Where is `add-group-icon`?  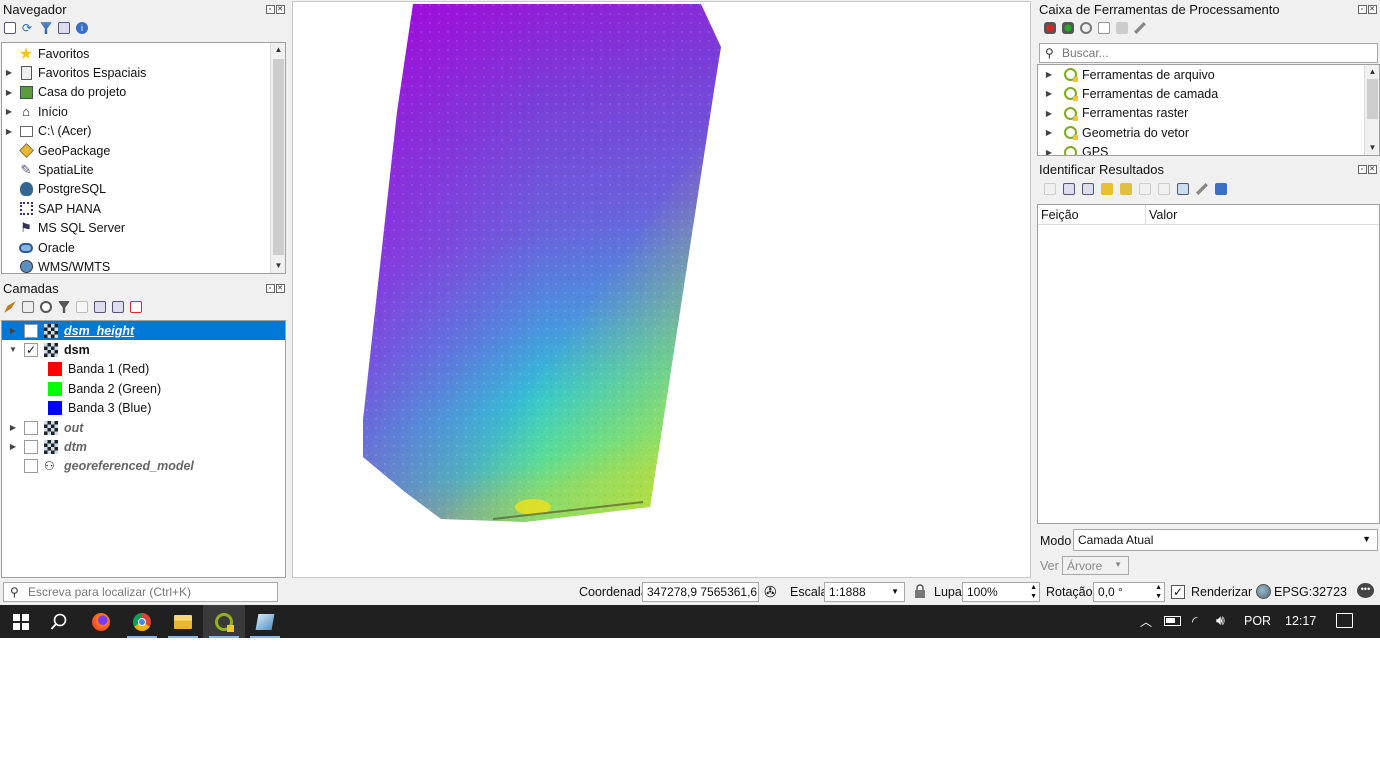
add-group-icon is located at coordinates (28, 307).